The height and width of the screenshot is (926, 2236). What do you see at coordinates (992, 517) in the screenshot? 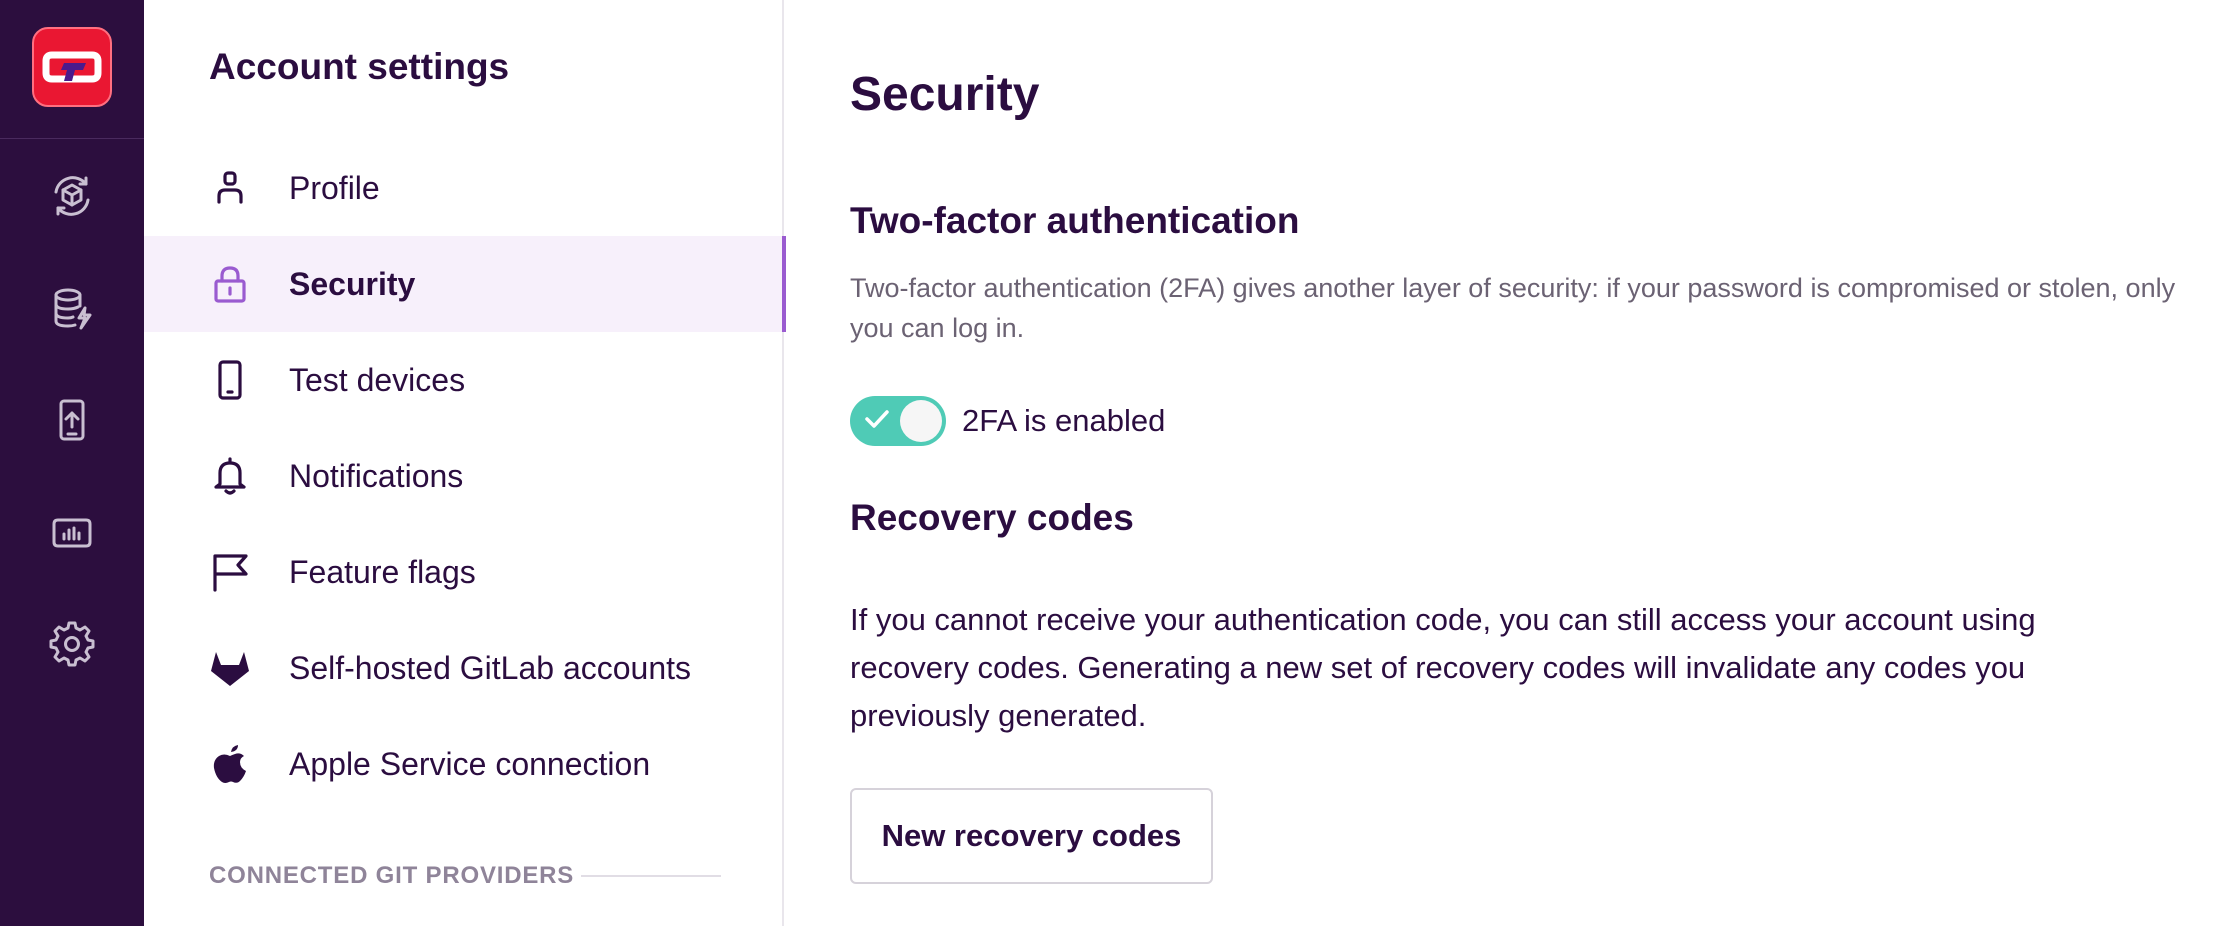
I see `recovery-heading: Recovery codes` at bounding box center [992, 517].